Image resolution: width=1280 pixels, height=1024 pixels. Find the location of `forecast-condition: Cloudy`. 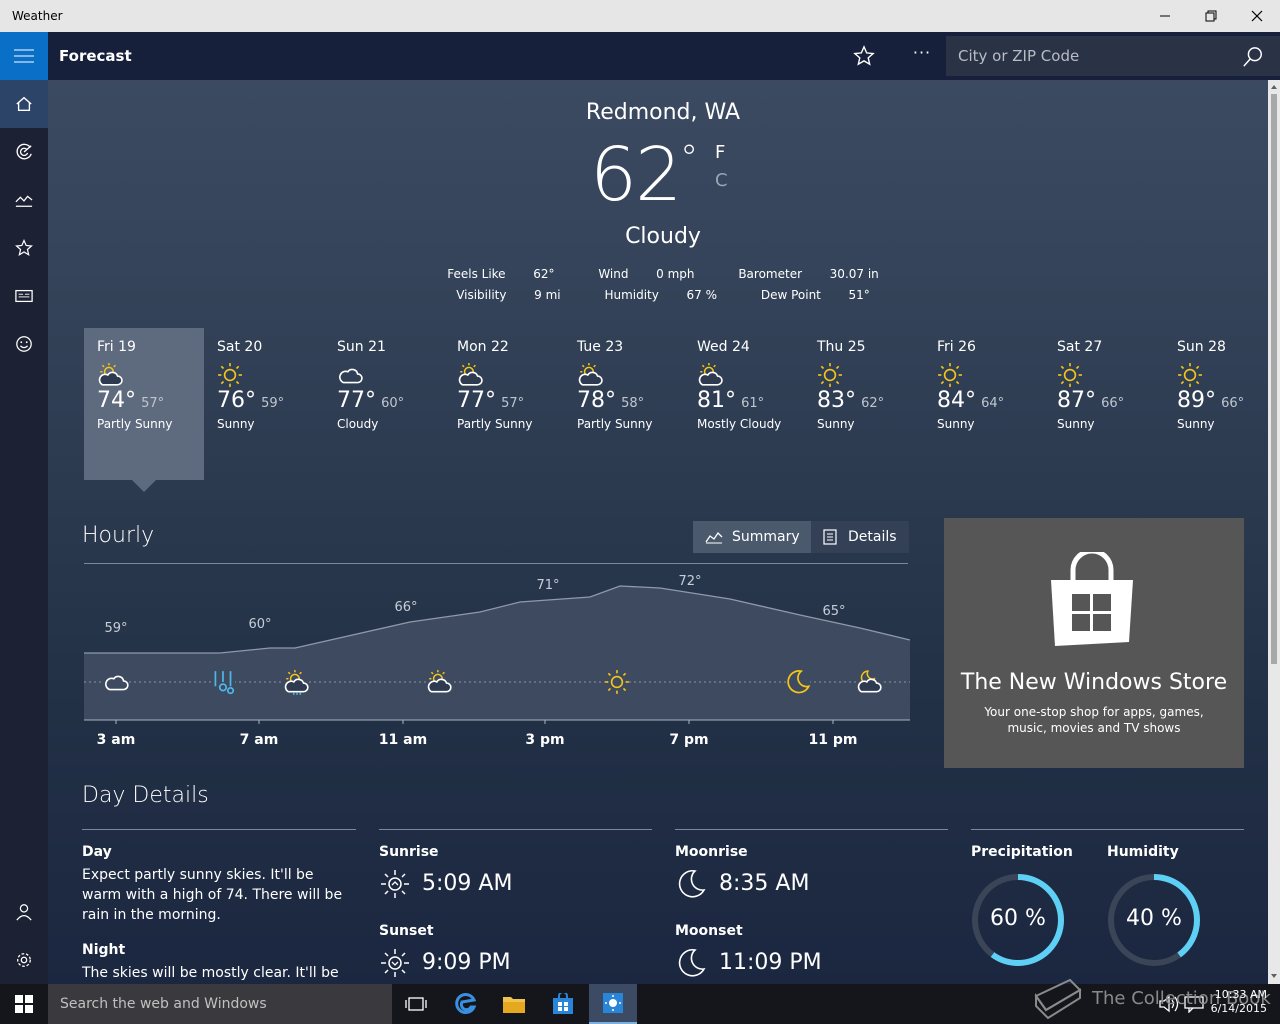

forecast-condition: Cloudy is located at coordinates (358, 424).